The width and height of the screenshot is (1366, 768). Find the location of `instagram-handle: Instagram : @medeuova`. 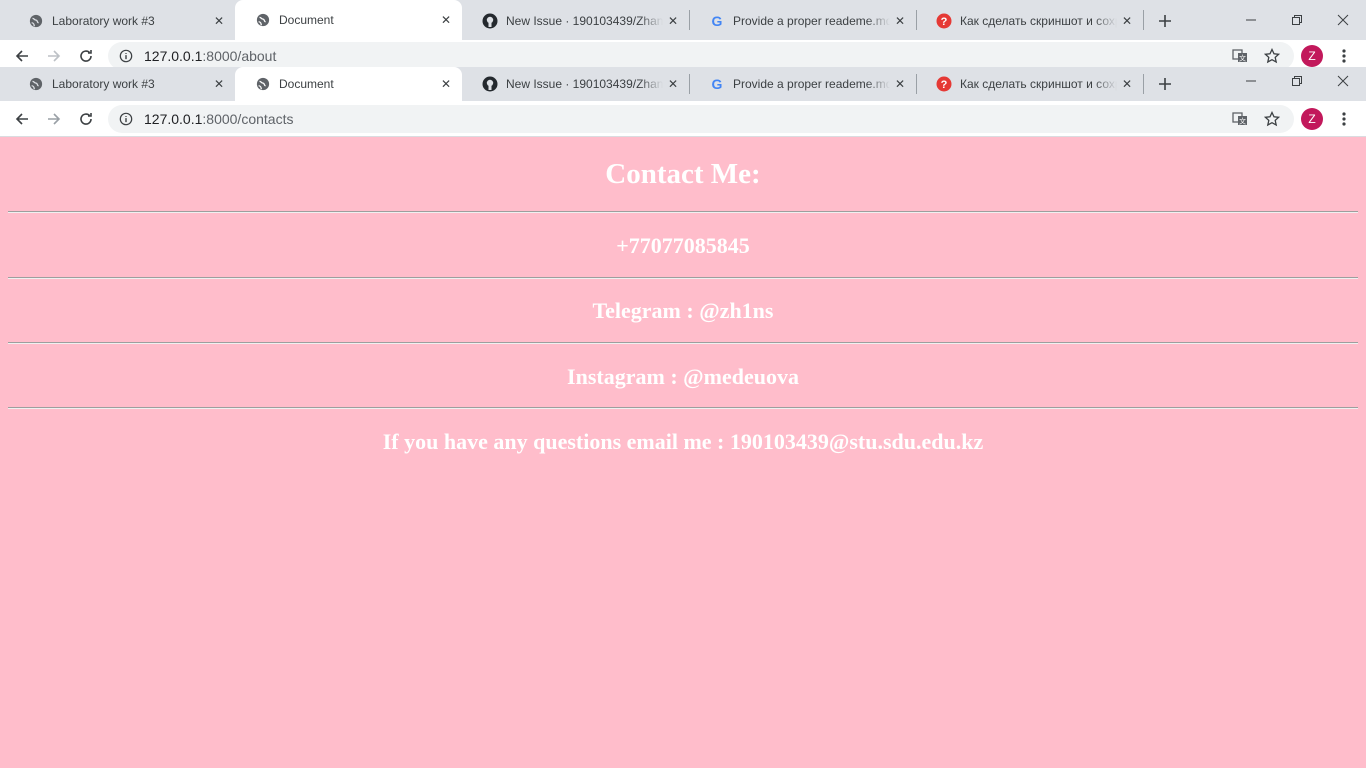

instagram-handle: Instagram : @medeuova is located at coordinates (683, 376).